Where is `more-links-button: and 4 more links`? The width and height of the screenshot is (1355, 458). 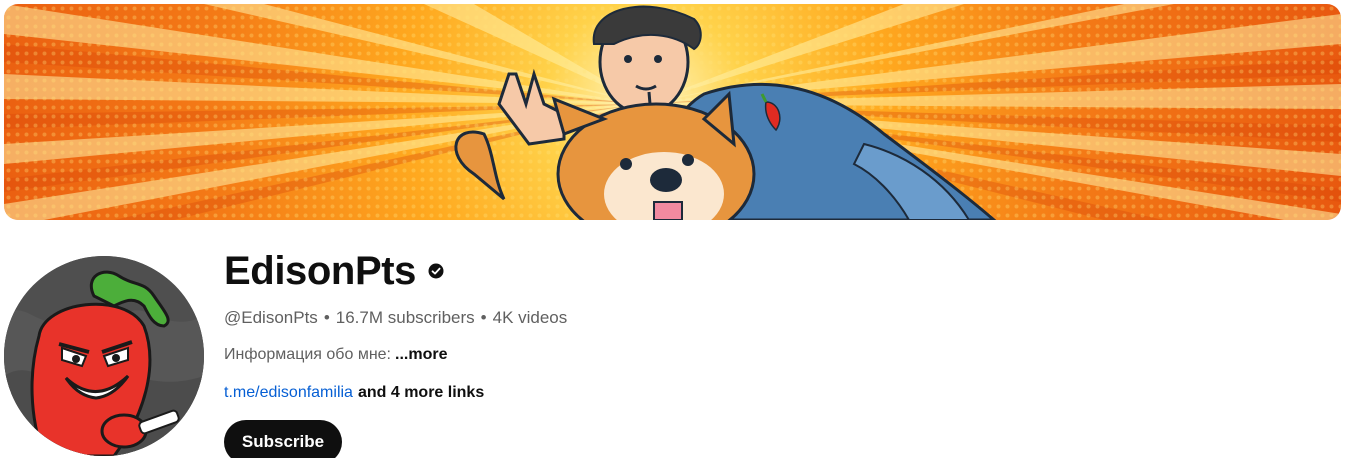 more-links-button: and 4 more links is located at coordinates (421, 393).